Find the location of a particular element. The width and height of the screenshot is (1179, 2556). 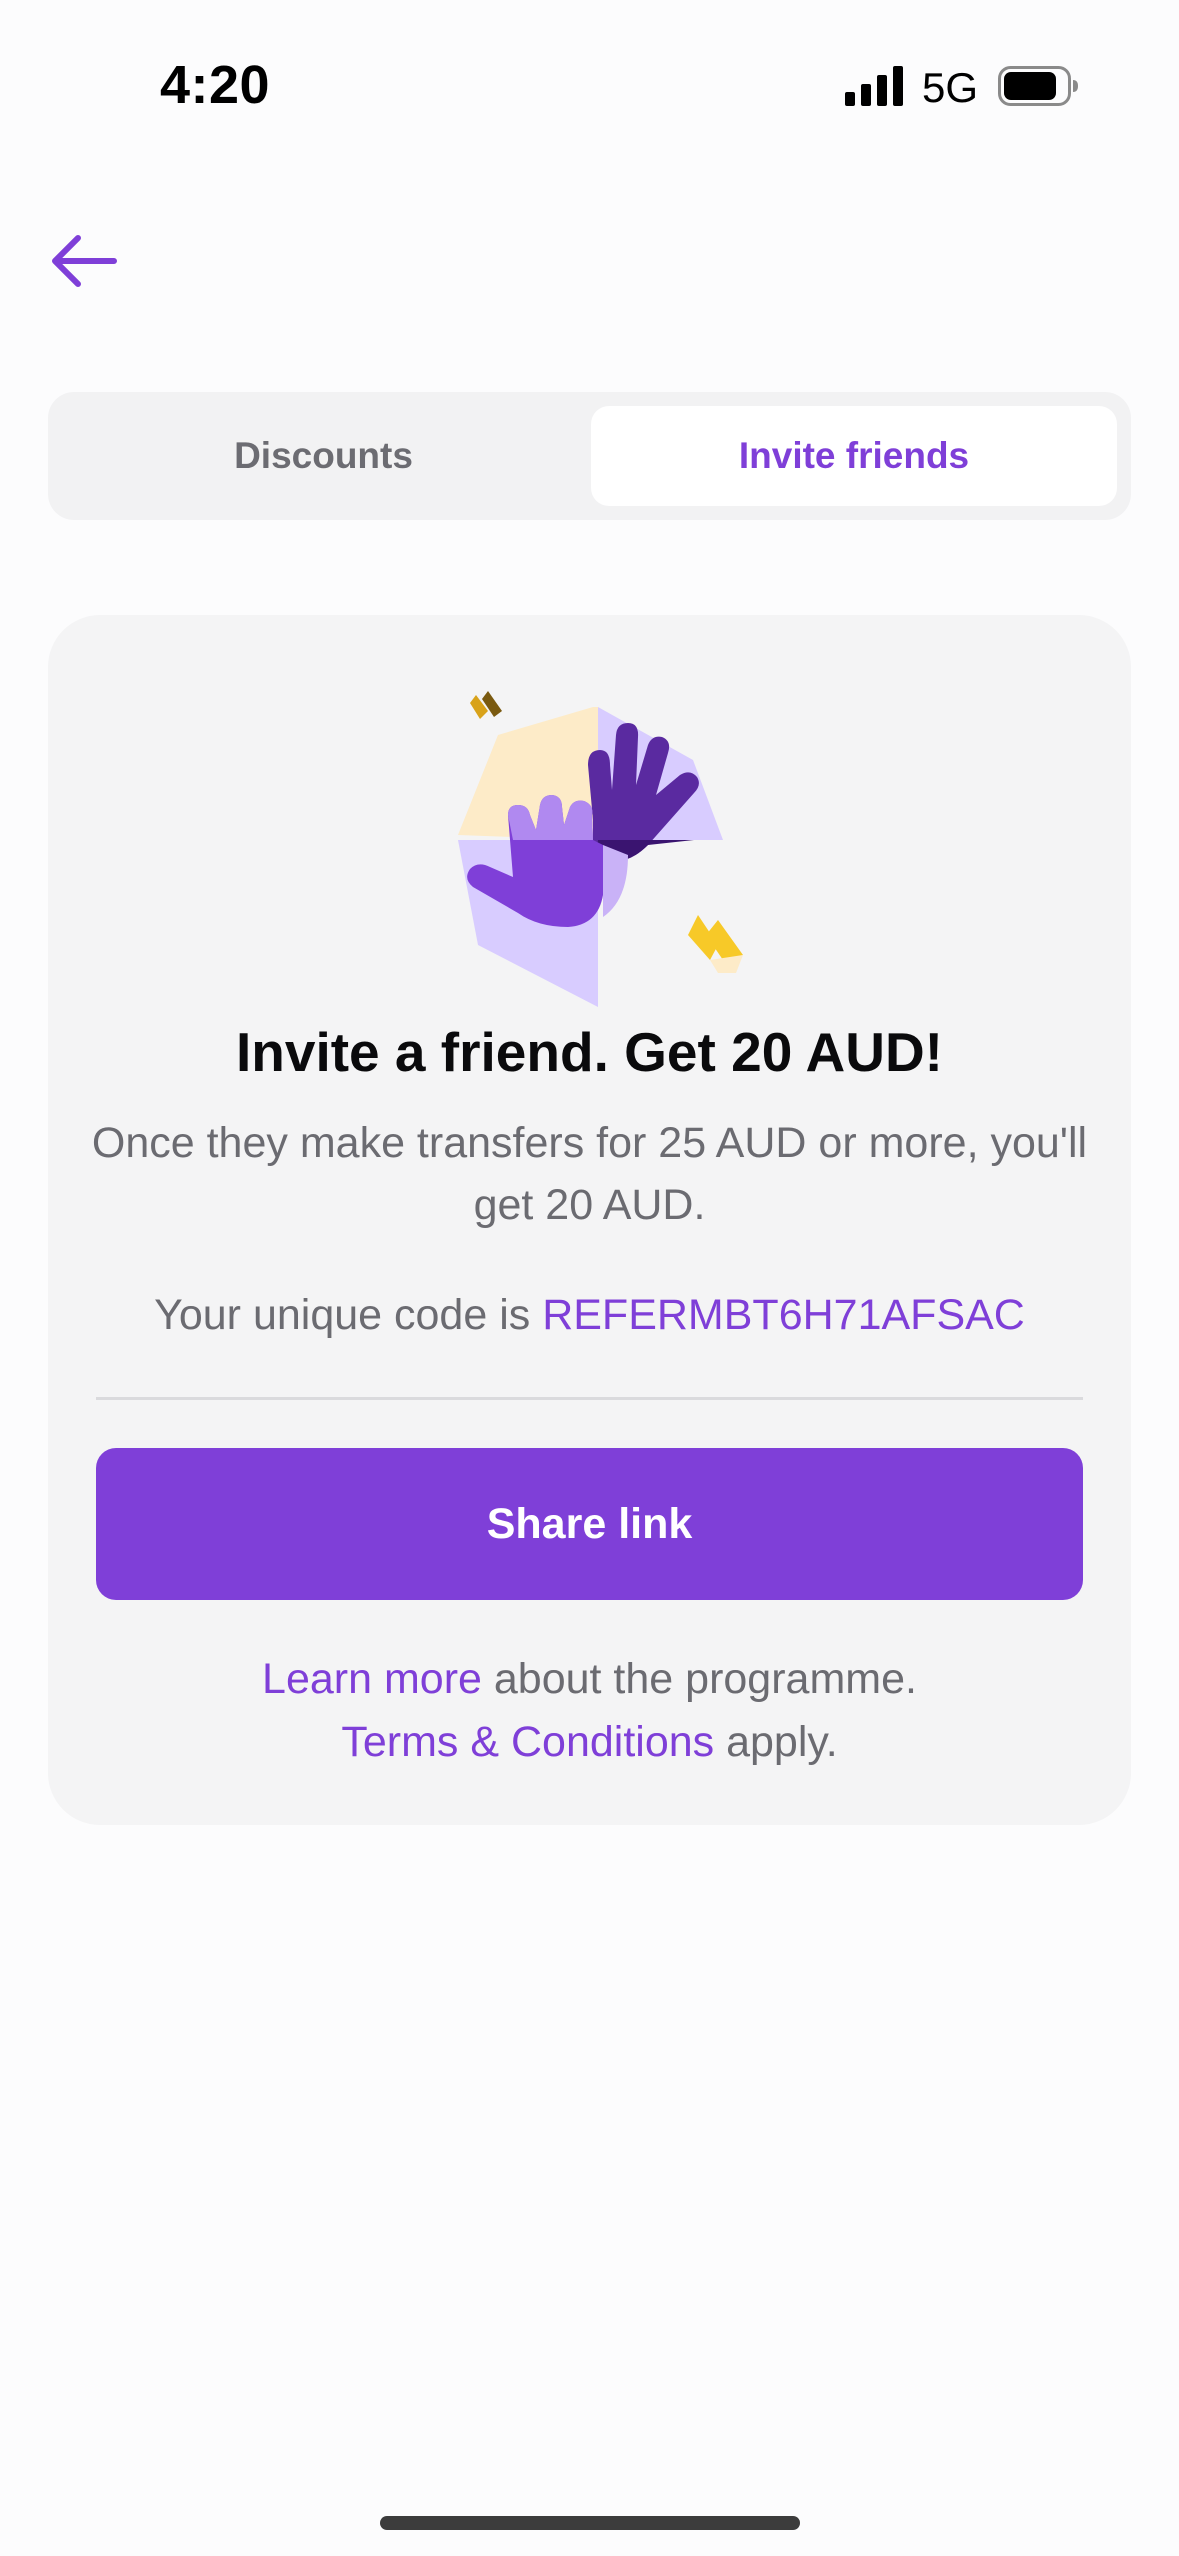

battery-icon is located at coordinates (1038, 86).